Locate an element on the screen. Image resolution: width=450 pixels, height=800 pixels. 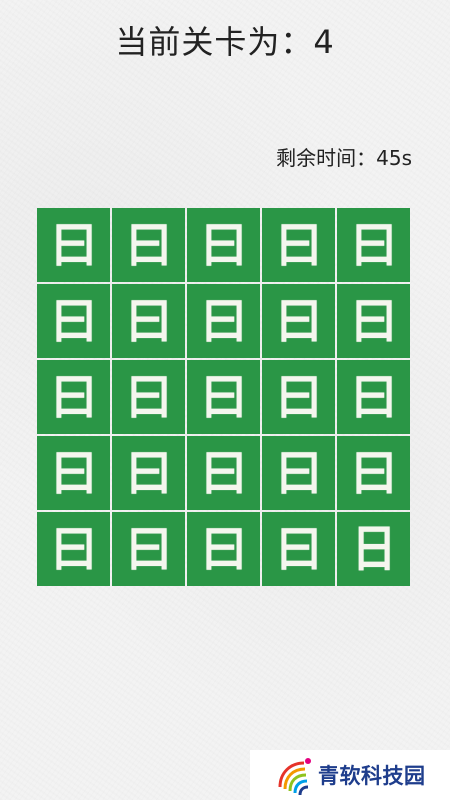
brand-watermark: 青软科技园 is located at coordinates (350, 775).